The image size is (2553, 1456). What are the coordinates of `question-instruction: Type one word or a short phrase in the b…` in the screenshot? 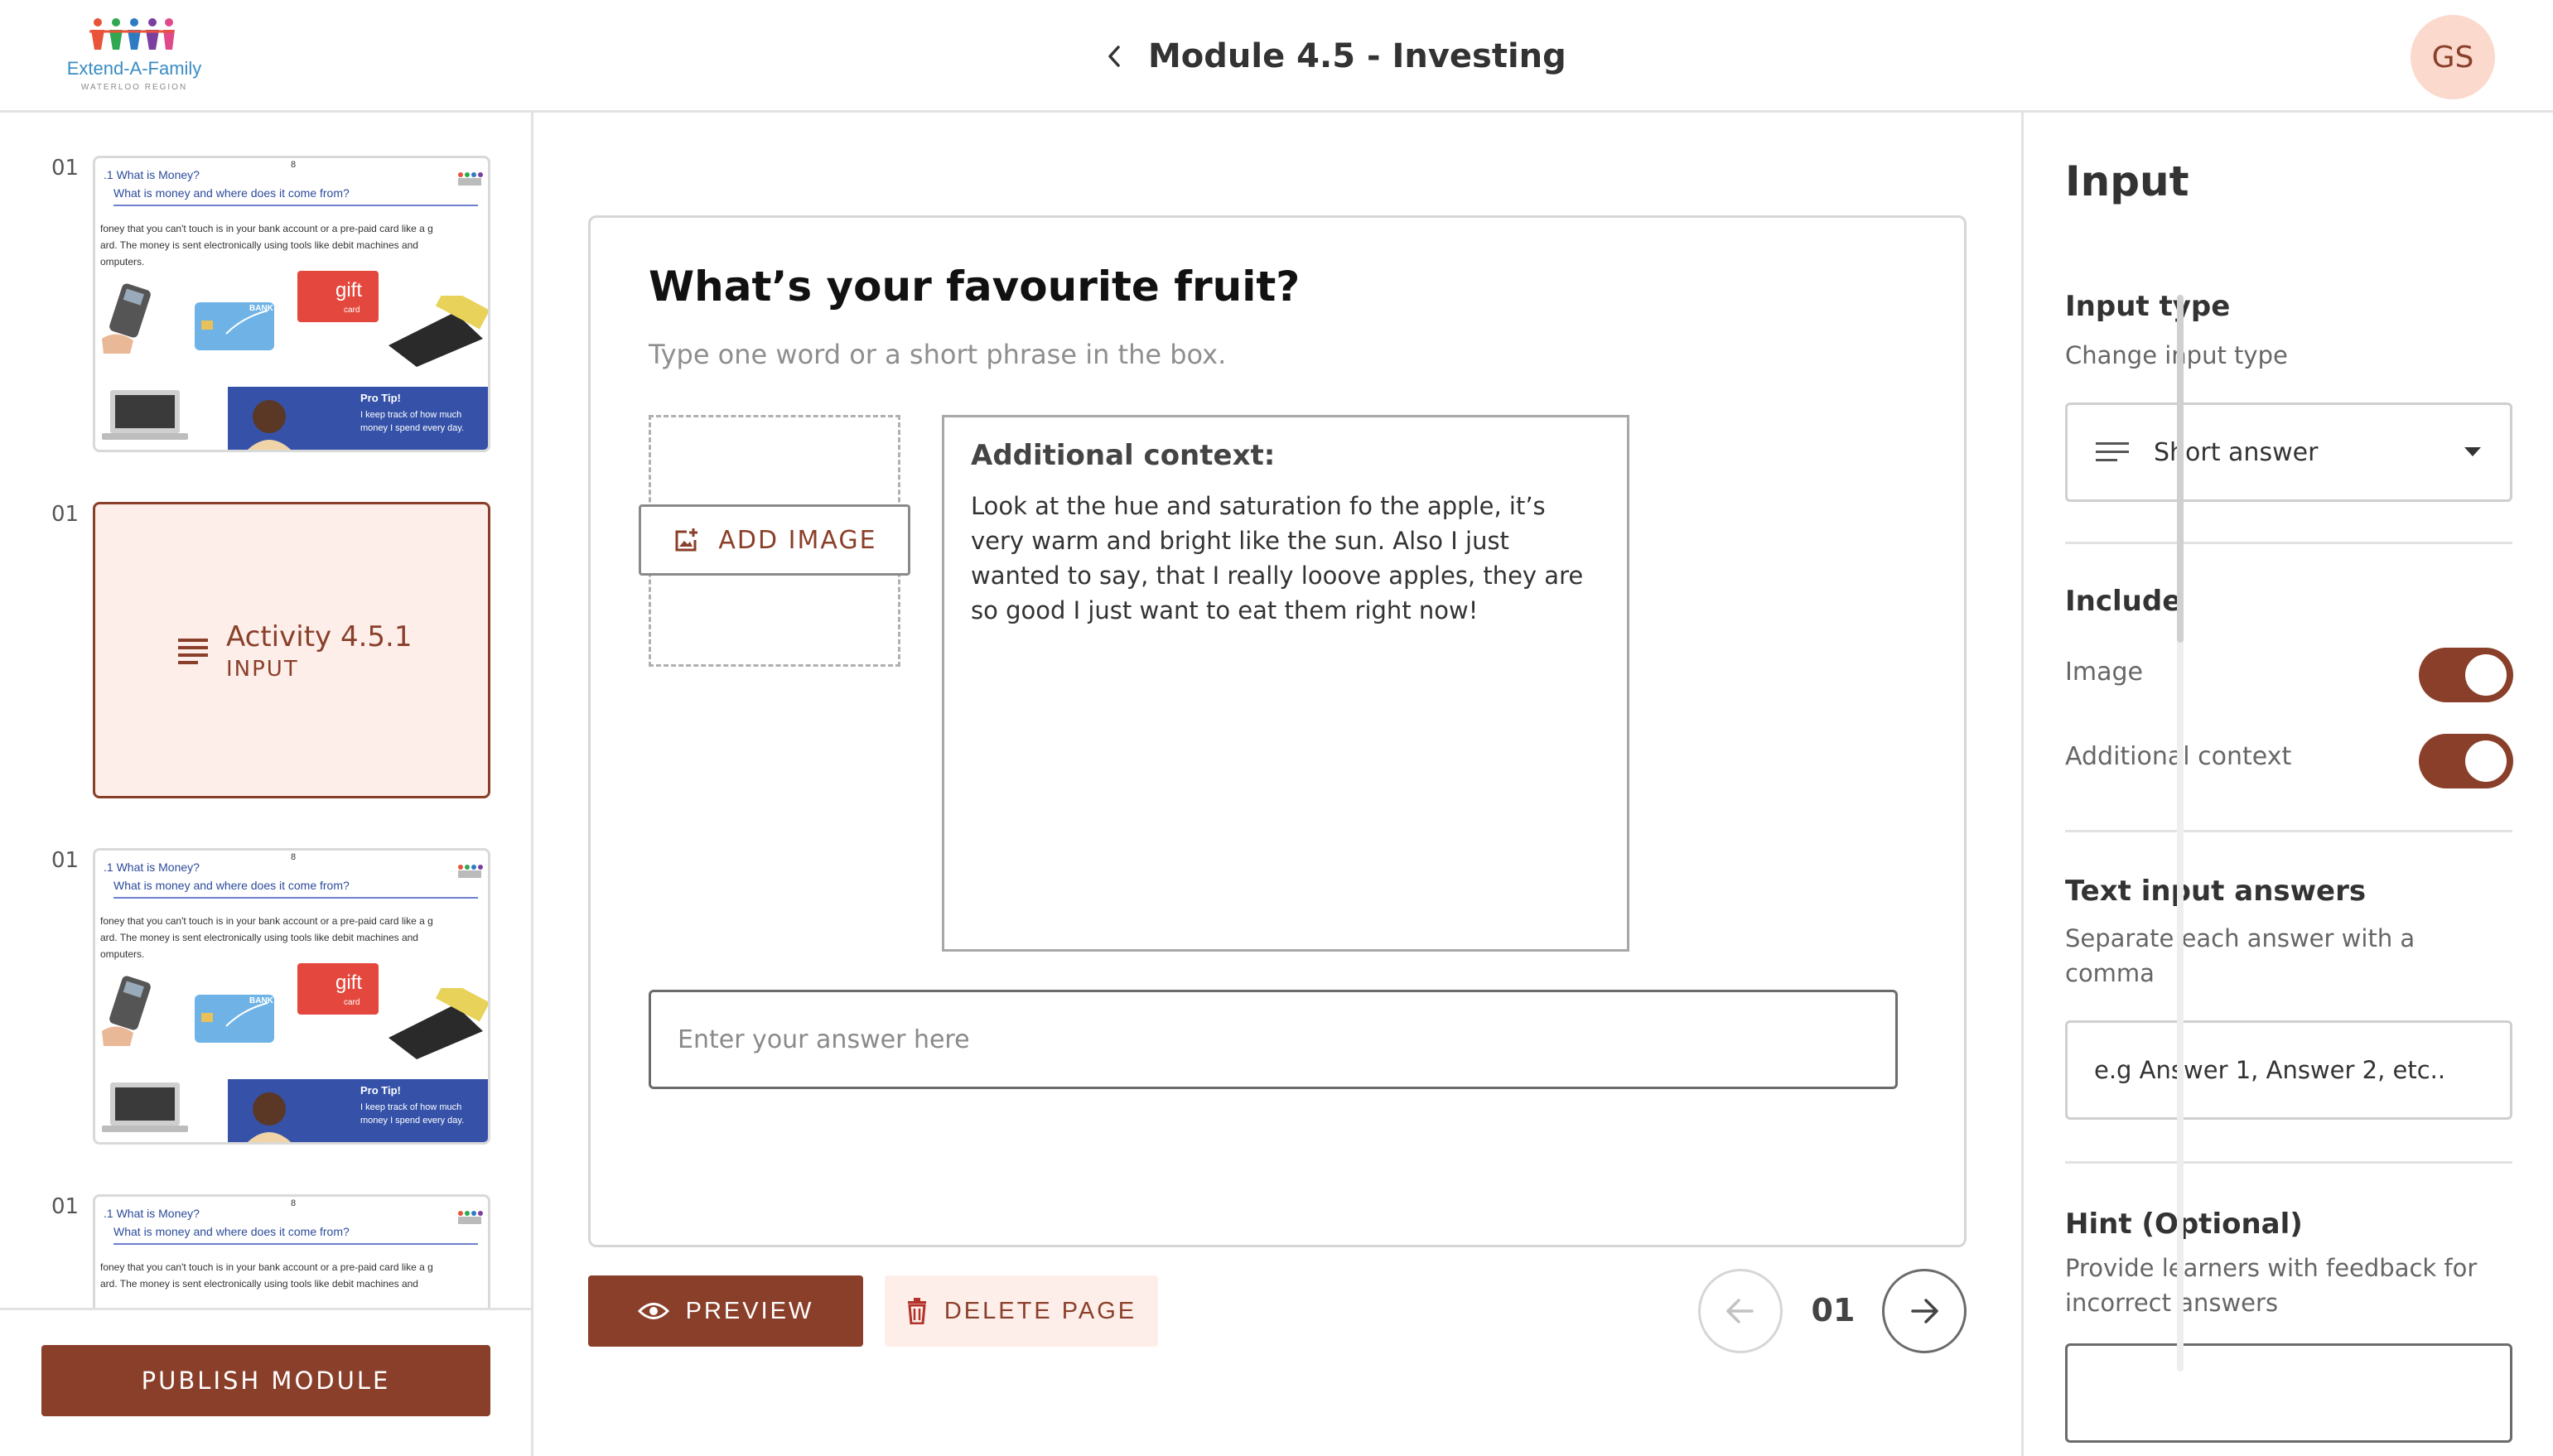 It's located at (937, 354).